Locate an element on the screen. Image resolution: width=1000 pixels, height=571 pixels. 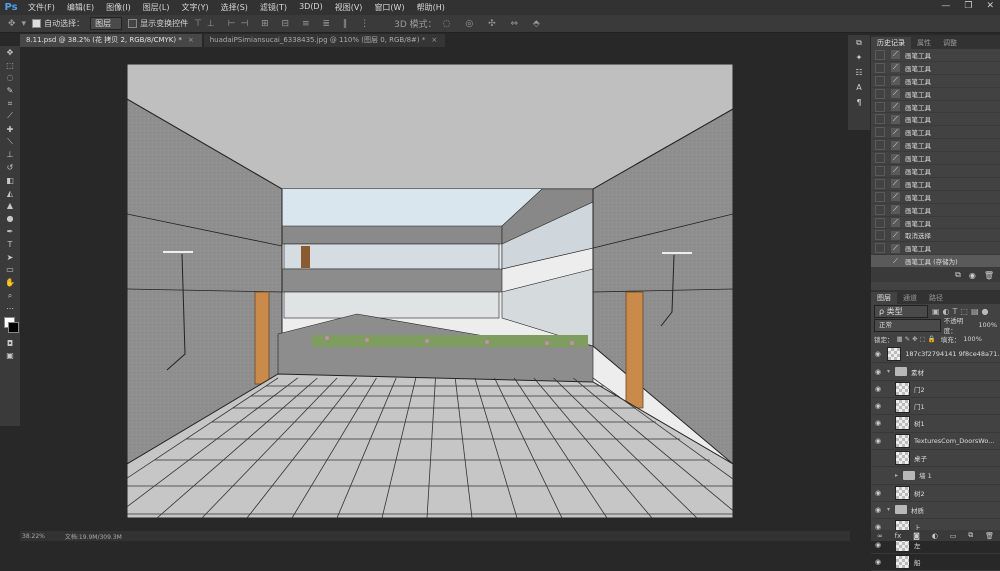
new-document-from-state-icon: ⧉ is located at coordinates (958, 275).